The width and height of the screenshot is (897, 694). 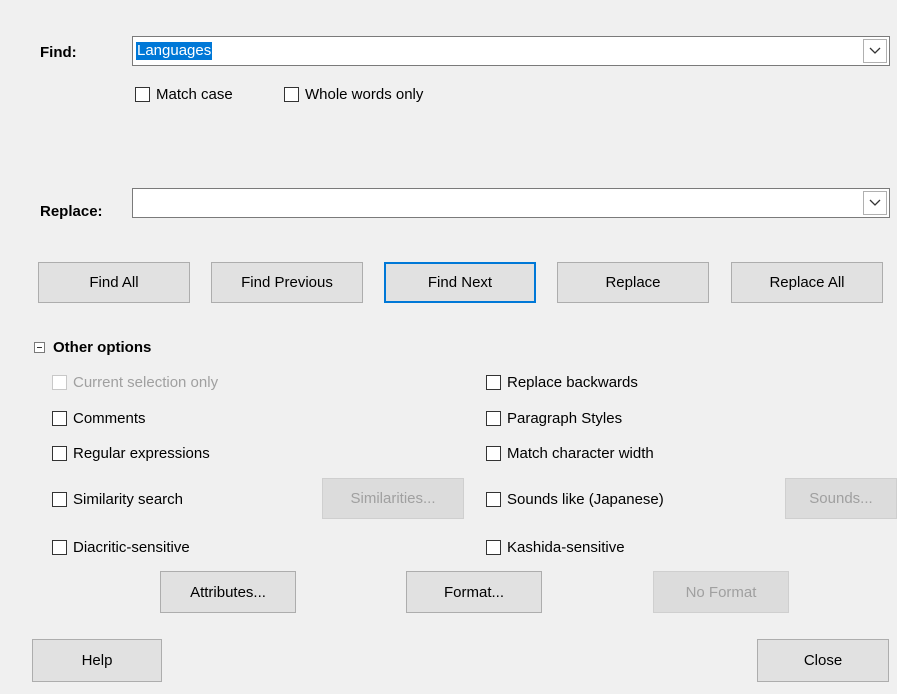 I want to click on find-dropdown-button, so click(x=875, y=51).